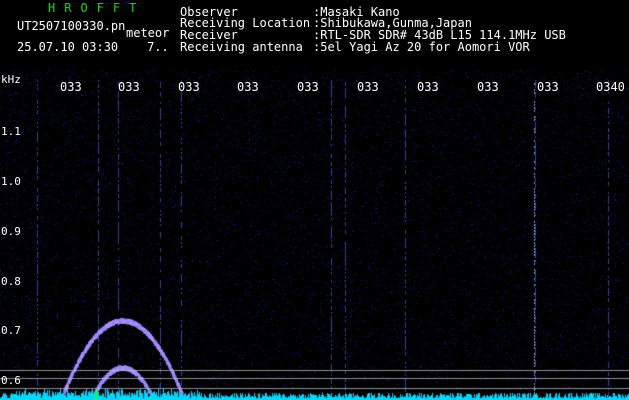 The width and height of the screenshot is (629, 400). What do you see at coordinates (129, 87) in the screenshot?
I see `x-tick-2: 033` at bounding box center [129, 87].